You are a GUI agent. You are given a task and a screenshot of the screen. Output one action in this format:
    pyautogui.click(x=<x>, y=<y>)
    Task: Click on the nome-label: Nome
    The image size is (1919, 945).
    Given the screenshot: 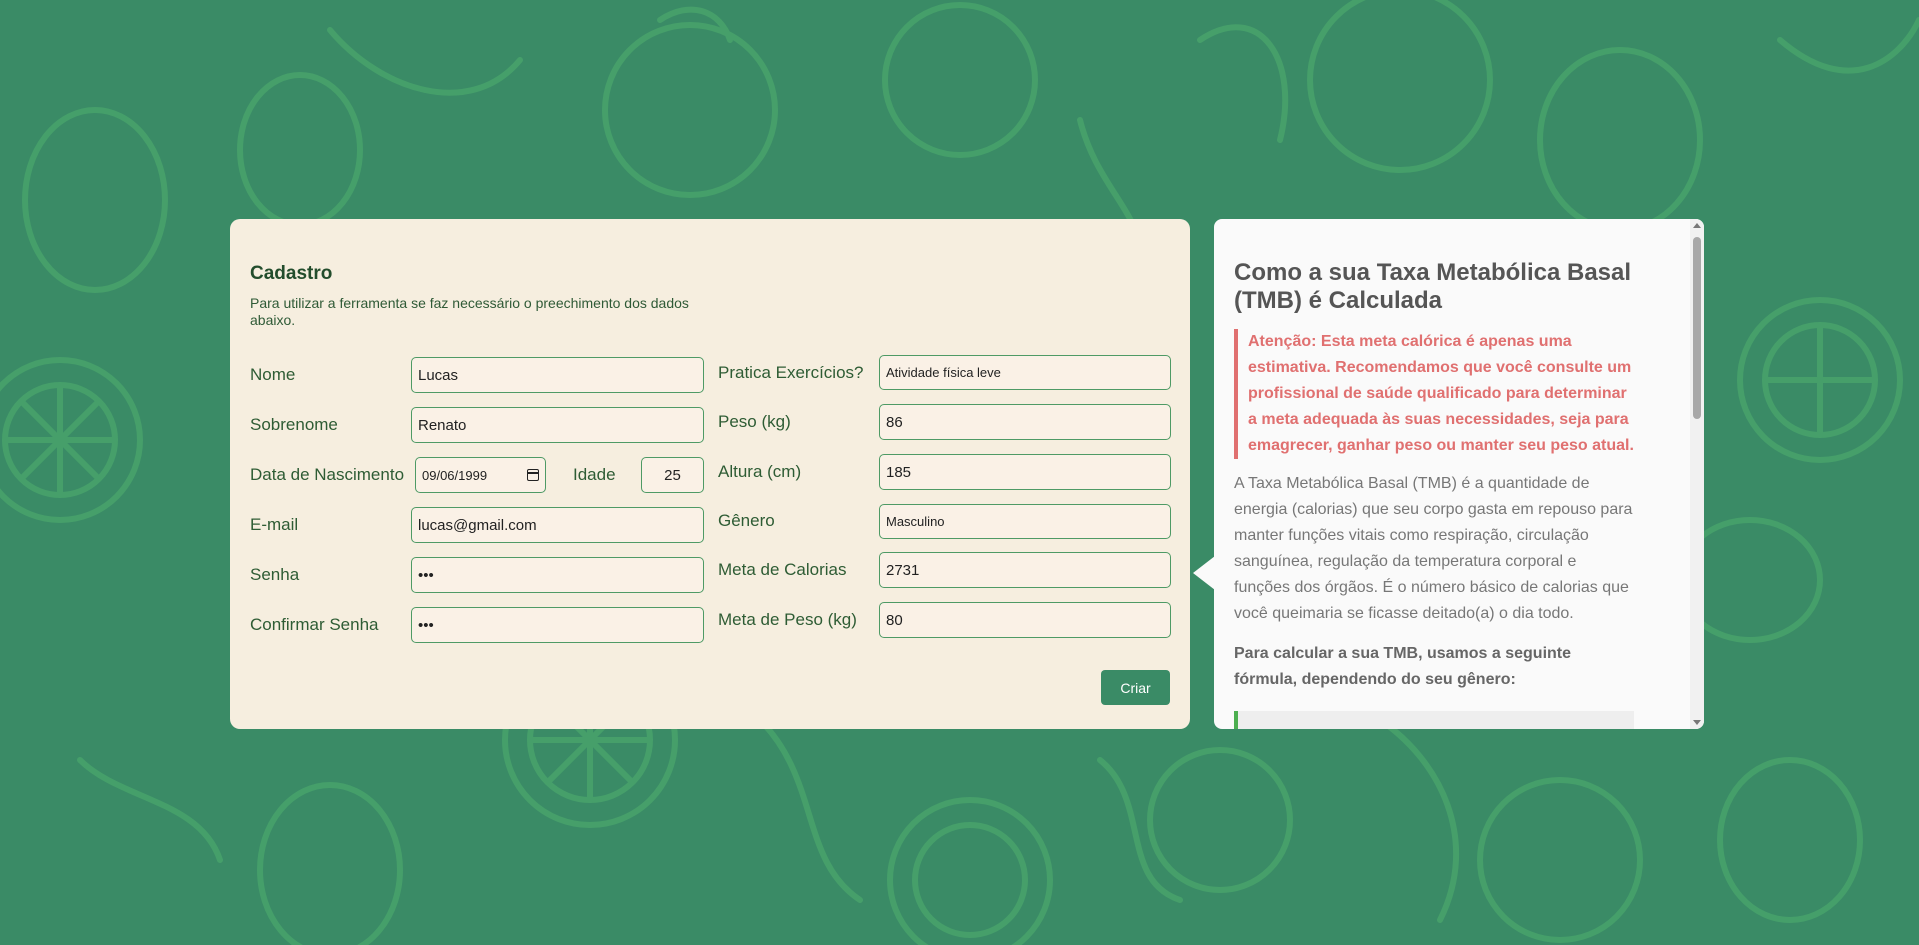 What is the action you would take?
    pyautogui.click(x=273, y=374)
    